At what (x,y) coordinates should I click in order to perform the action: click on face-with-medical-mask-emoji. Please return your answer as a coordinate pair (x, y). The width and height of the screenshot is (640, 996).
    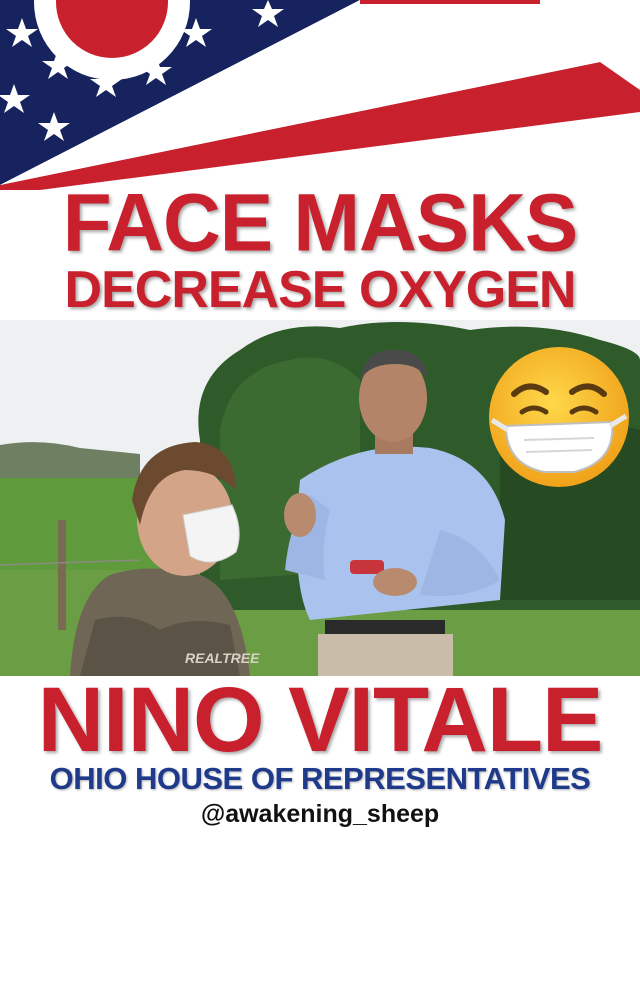
    Looking at the image, I should click on (559, 417).